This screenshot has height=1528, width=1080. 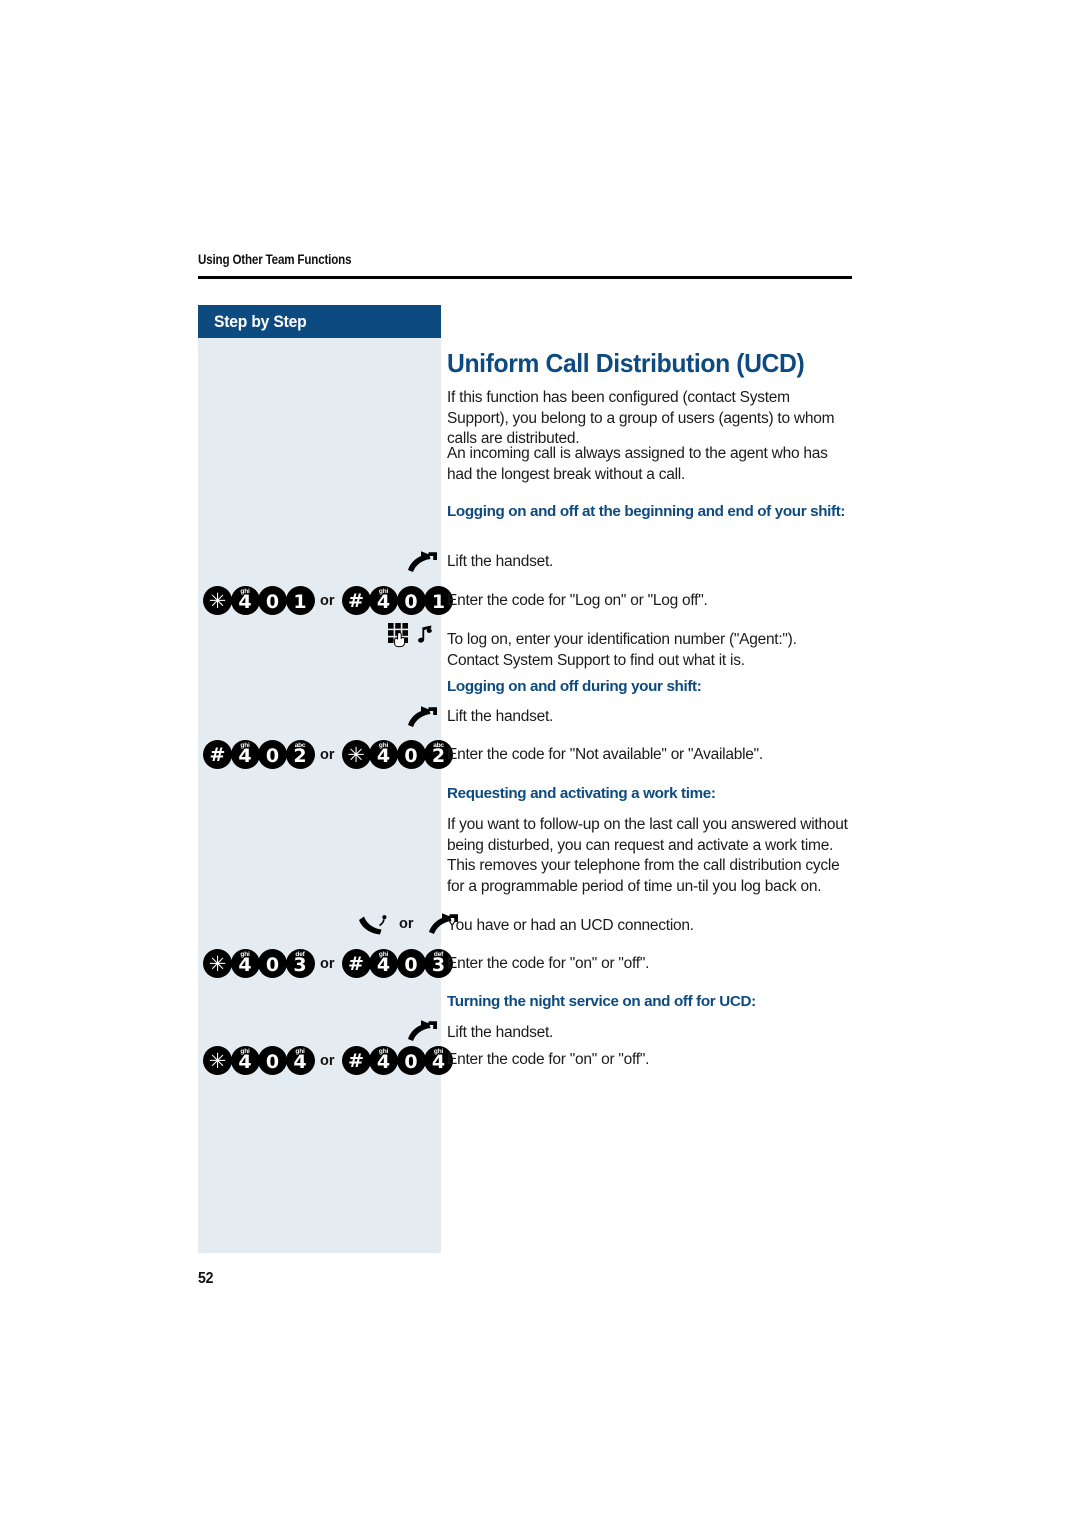 What do you see at coordinates (548, 1059) in the screenshot?
I see `section-4-step-2: Enter the code for "on" or "off".` at bounding box center [548, 1059].